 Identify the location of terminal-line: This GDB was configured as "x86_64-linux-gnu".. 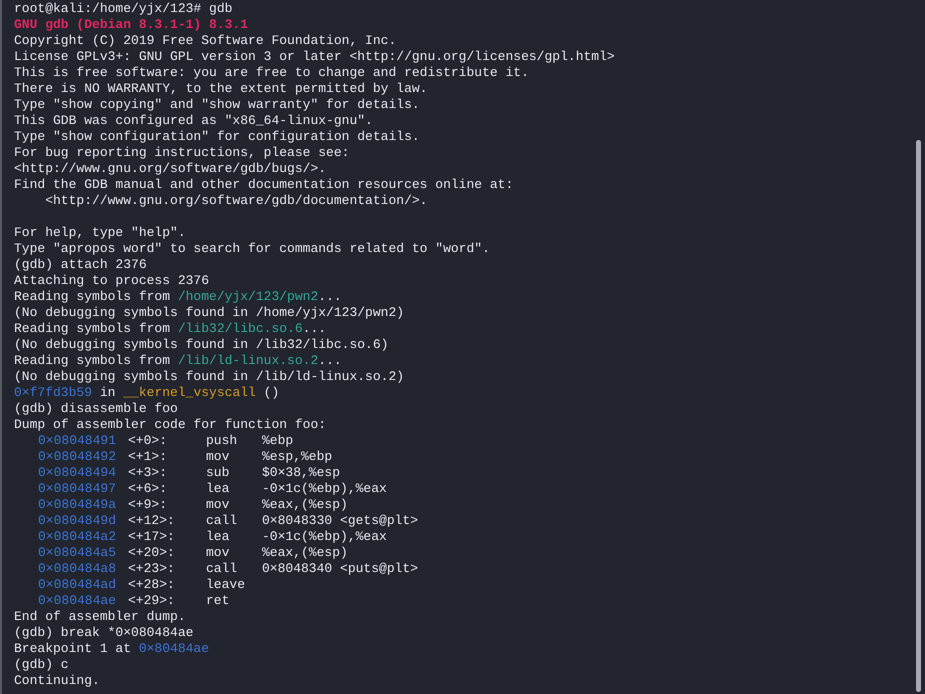
(193, 121).